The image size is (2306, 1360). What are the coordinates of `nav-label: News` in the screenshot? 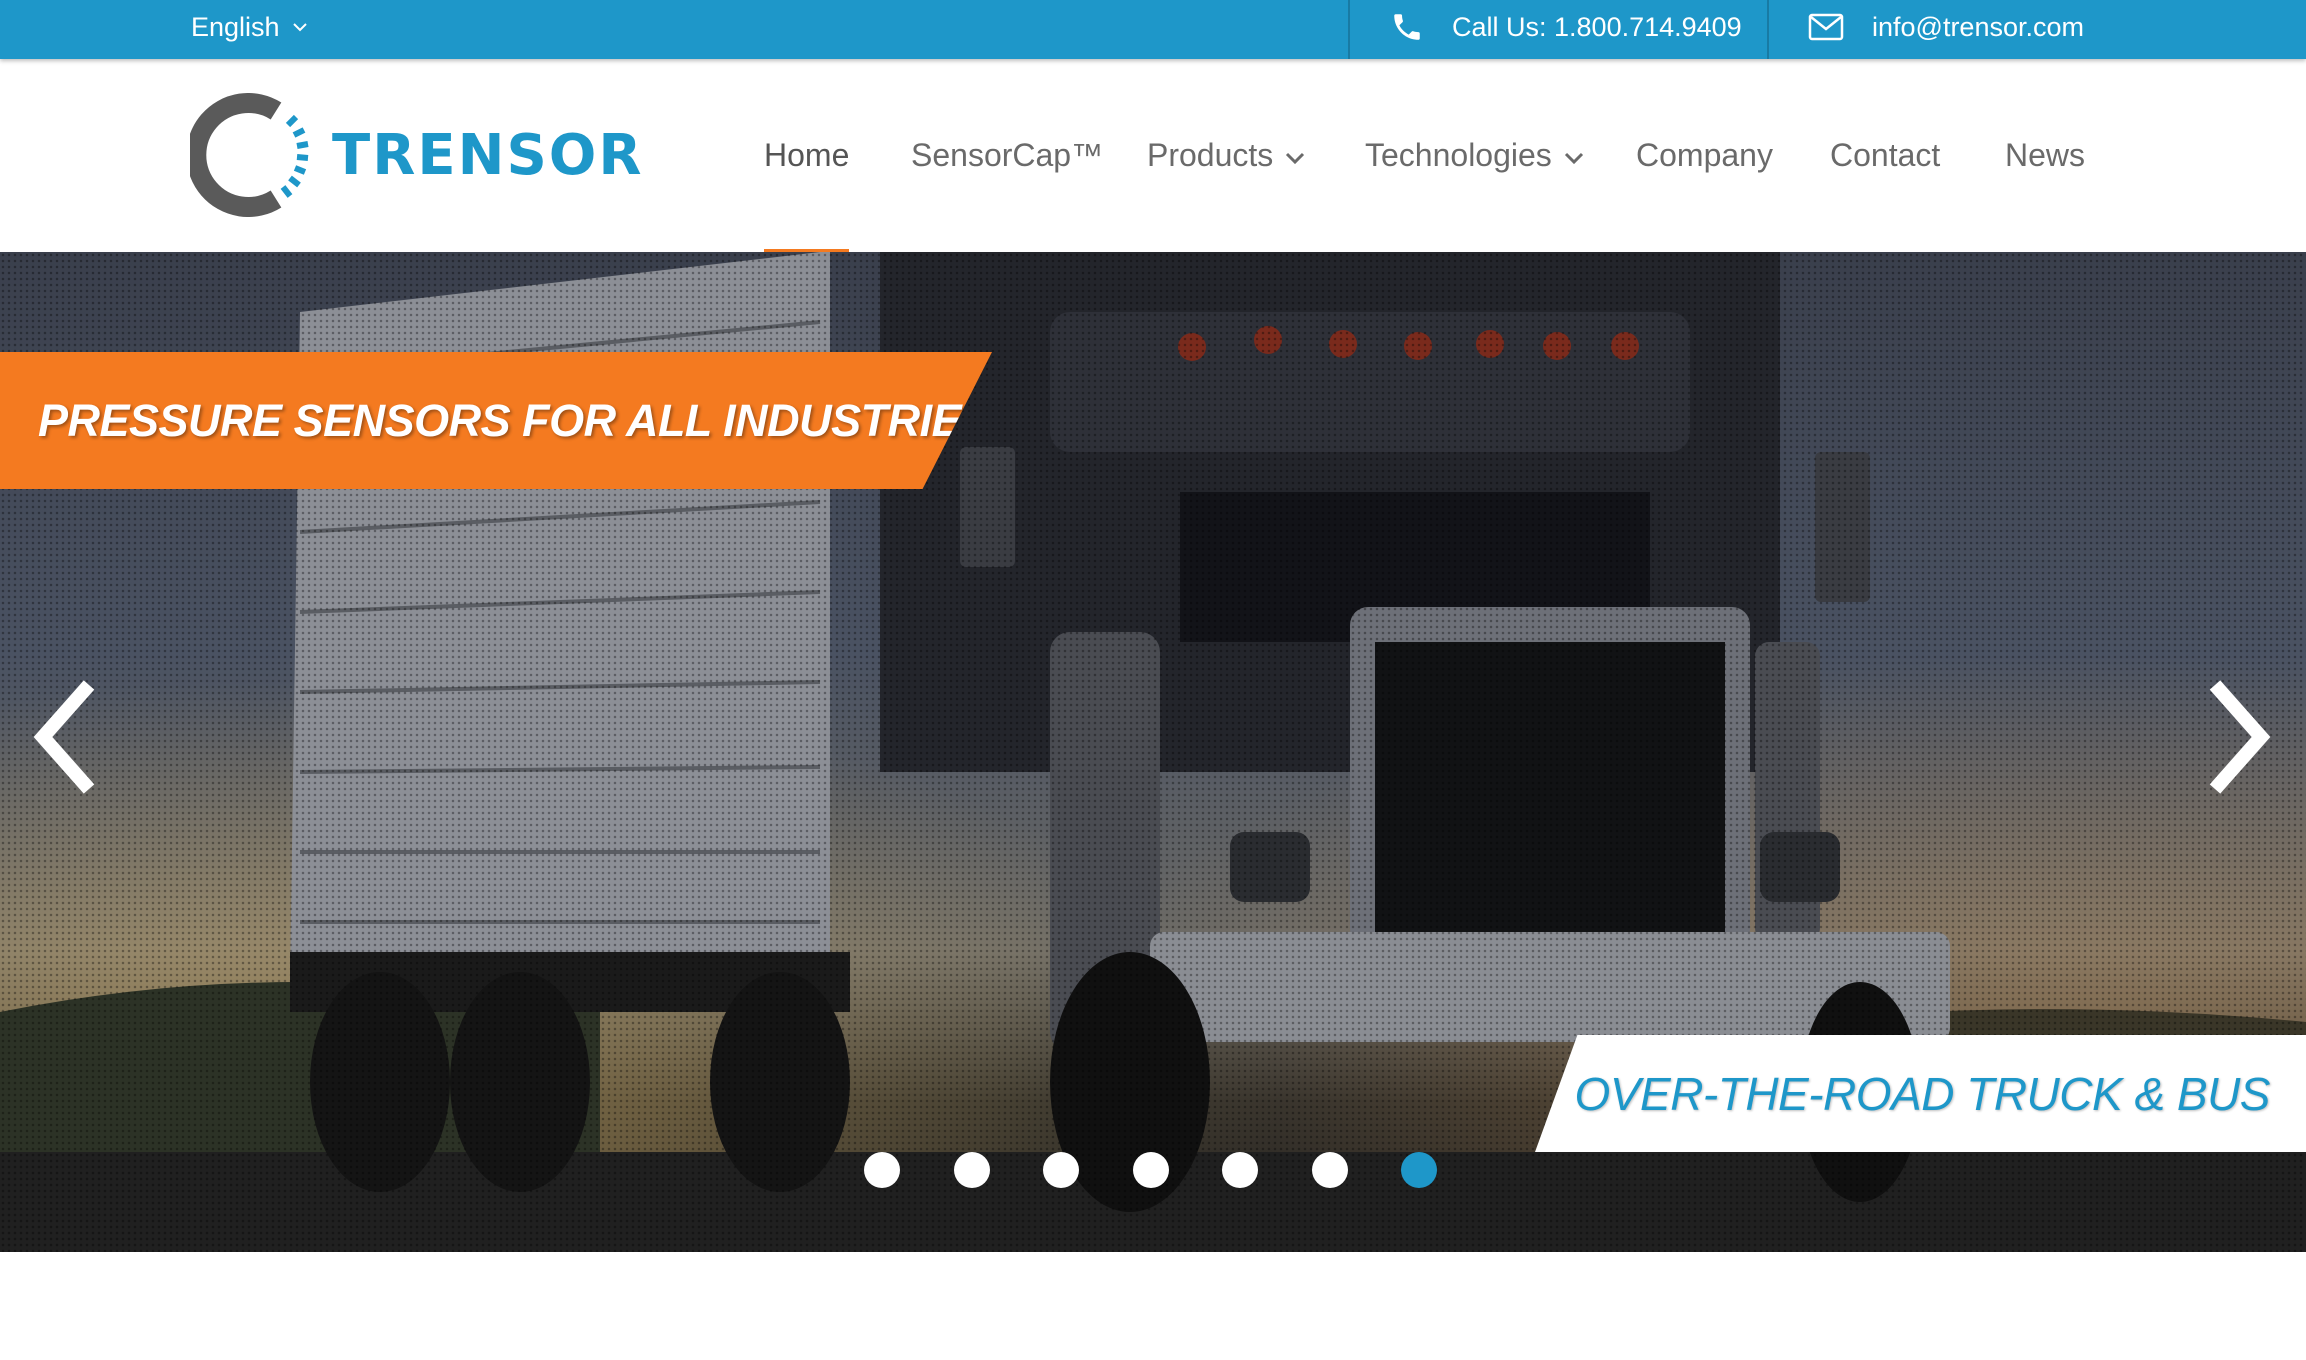 It's located at (2045, 155).